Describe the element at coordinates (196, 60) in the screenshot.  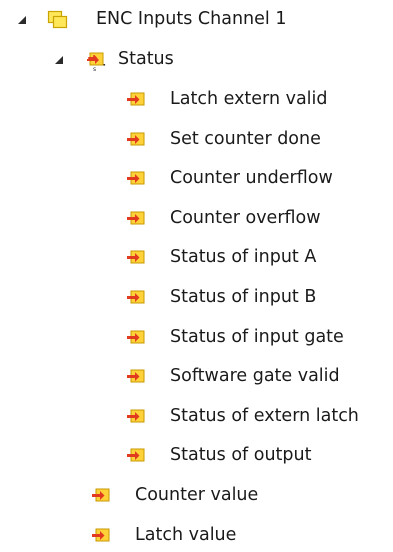
I see `tree-node-status: s Status` at that location.